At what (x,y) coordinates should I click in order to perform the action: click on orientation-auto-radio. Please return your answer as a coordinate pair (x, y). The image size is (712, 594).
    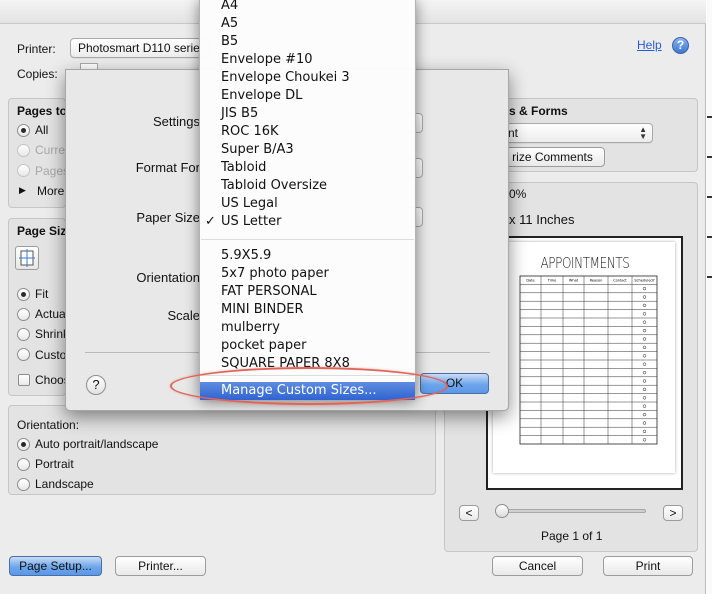
    Looking at the image, I should click on (23, 444).